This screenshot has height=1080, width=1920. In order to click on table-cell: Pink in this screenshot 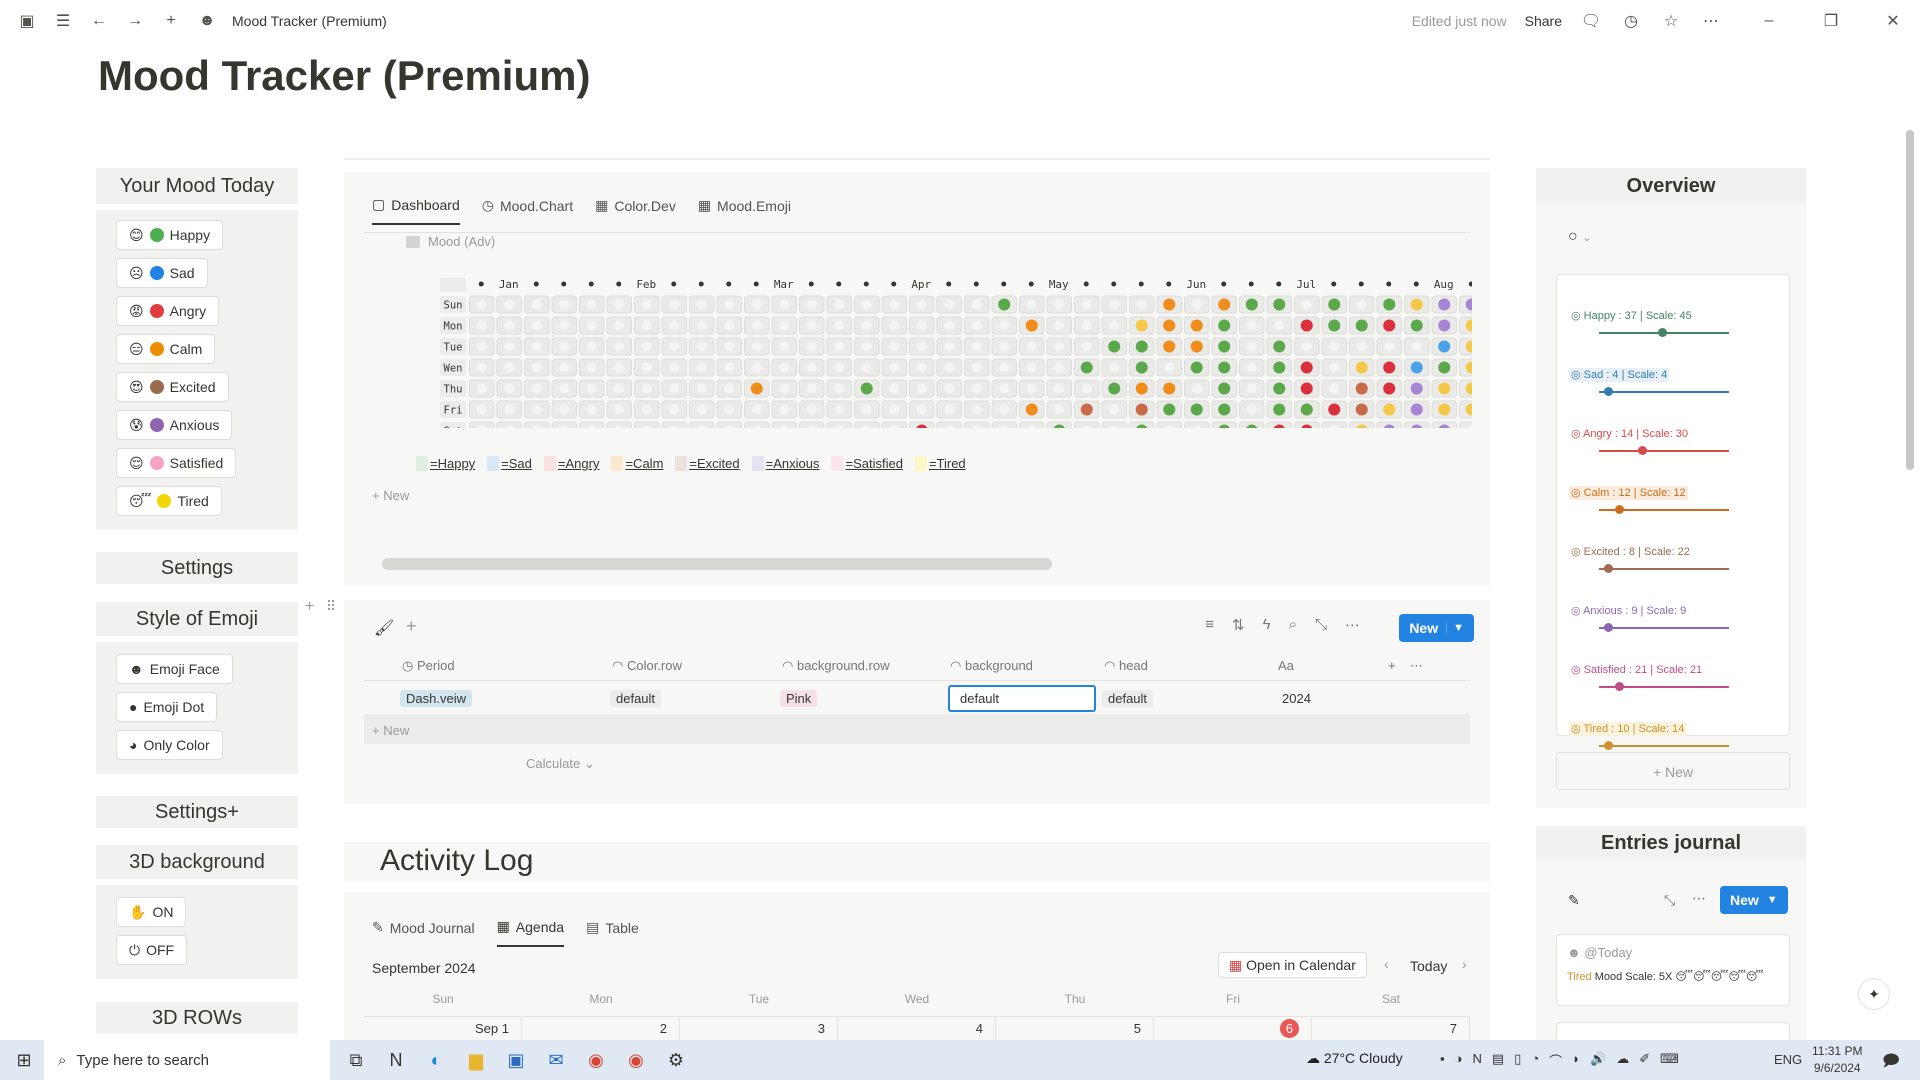, I will do `click(864, 698)`.